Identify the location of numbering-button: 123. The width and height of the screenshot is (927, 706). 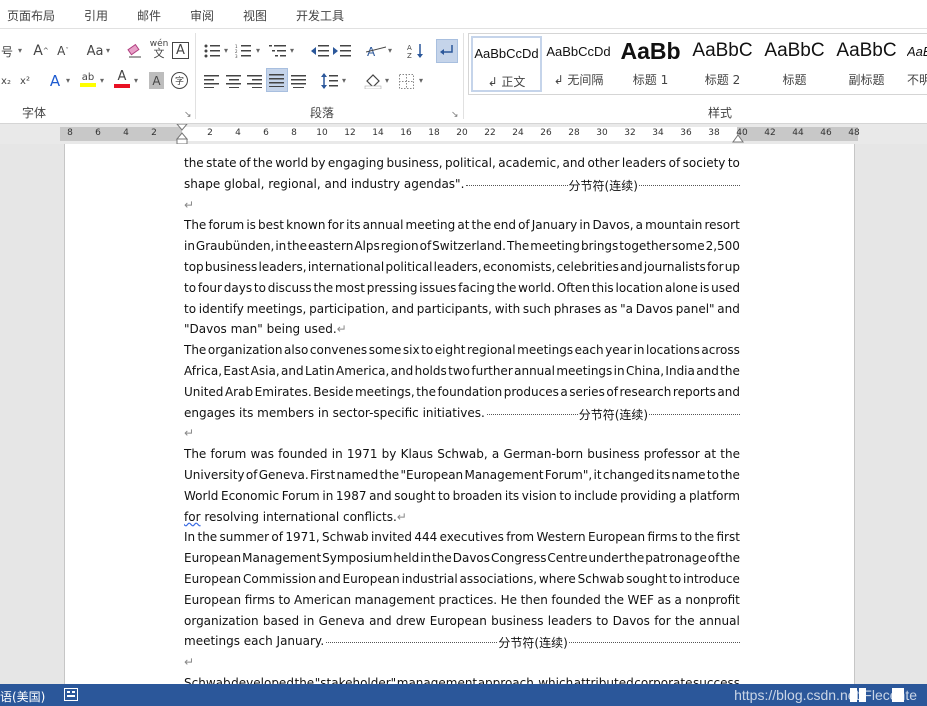
(243, 51).